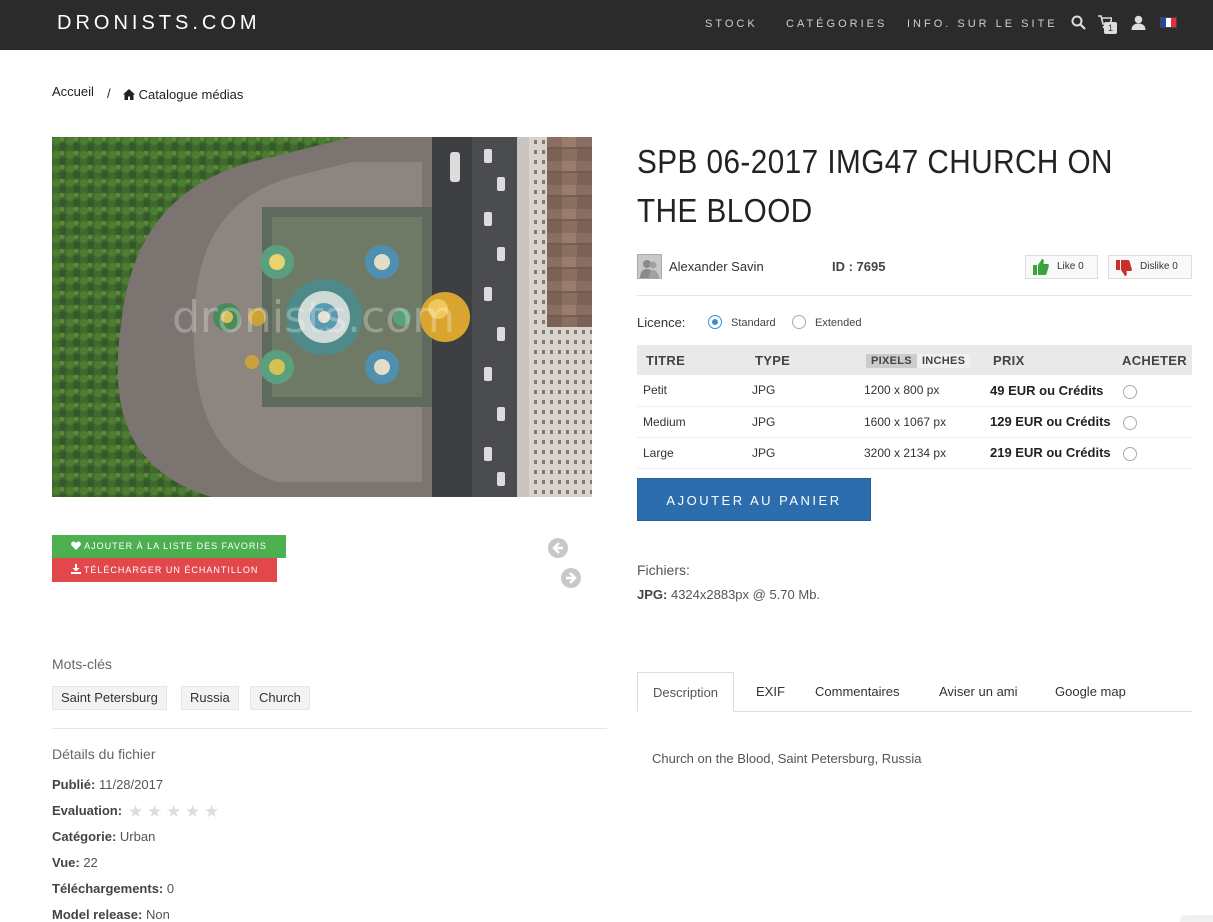  What do you see at coordinates (891, 361) in the screenshot?
I see `pixels-toggle: PIXELS` at bounding box center [891, 361].